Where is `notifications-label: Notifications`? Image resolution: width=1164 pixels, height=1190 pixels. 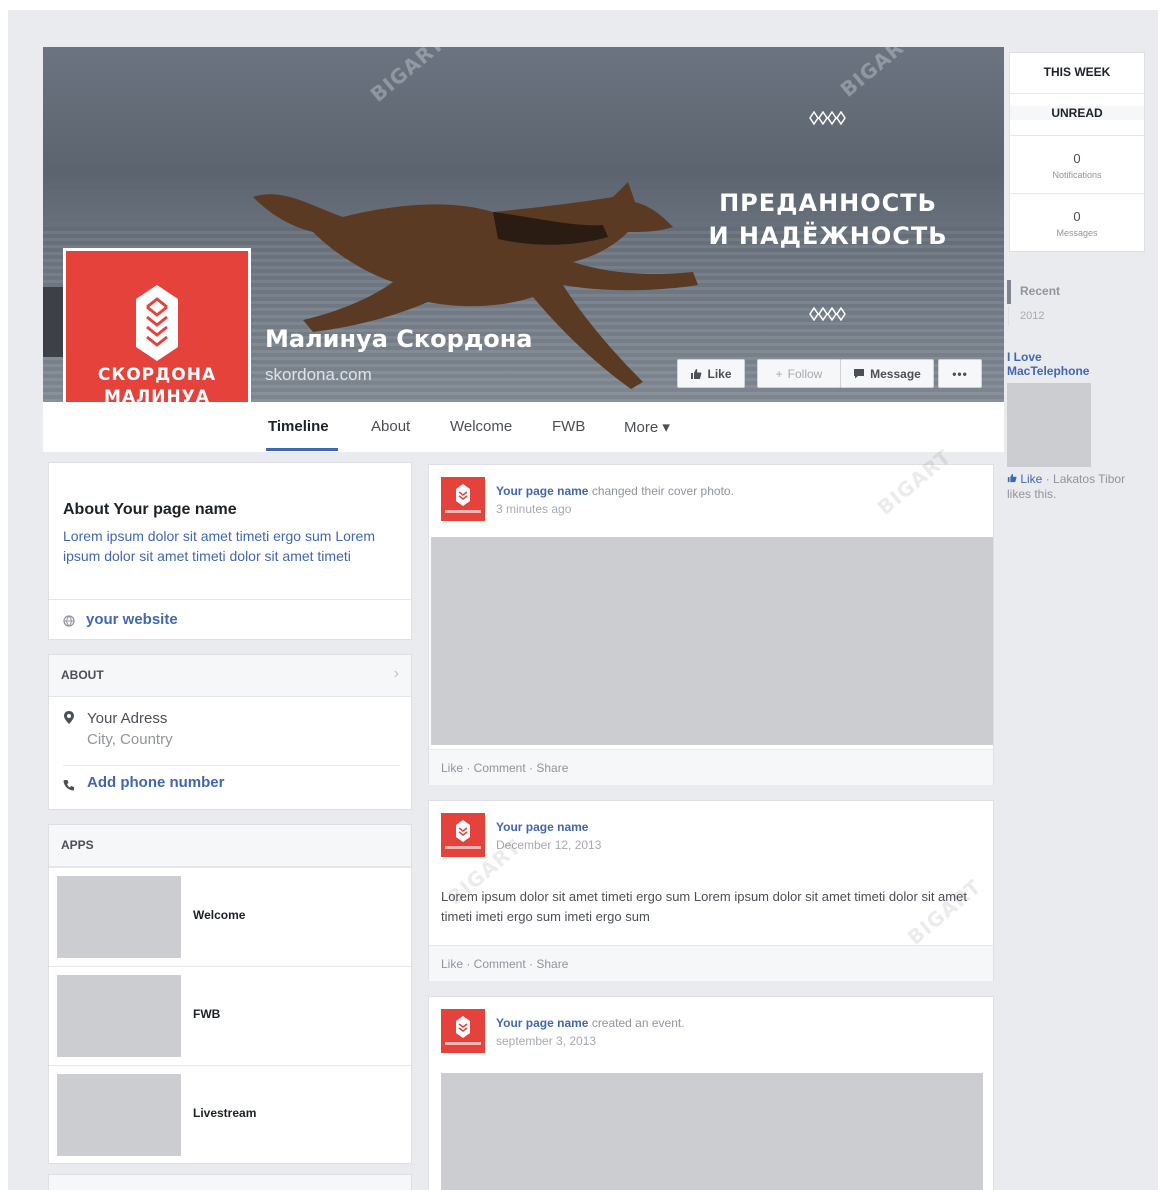
notifications-label: Notifications is located at coordinates (1077, 175).